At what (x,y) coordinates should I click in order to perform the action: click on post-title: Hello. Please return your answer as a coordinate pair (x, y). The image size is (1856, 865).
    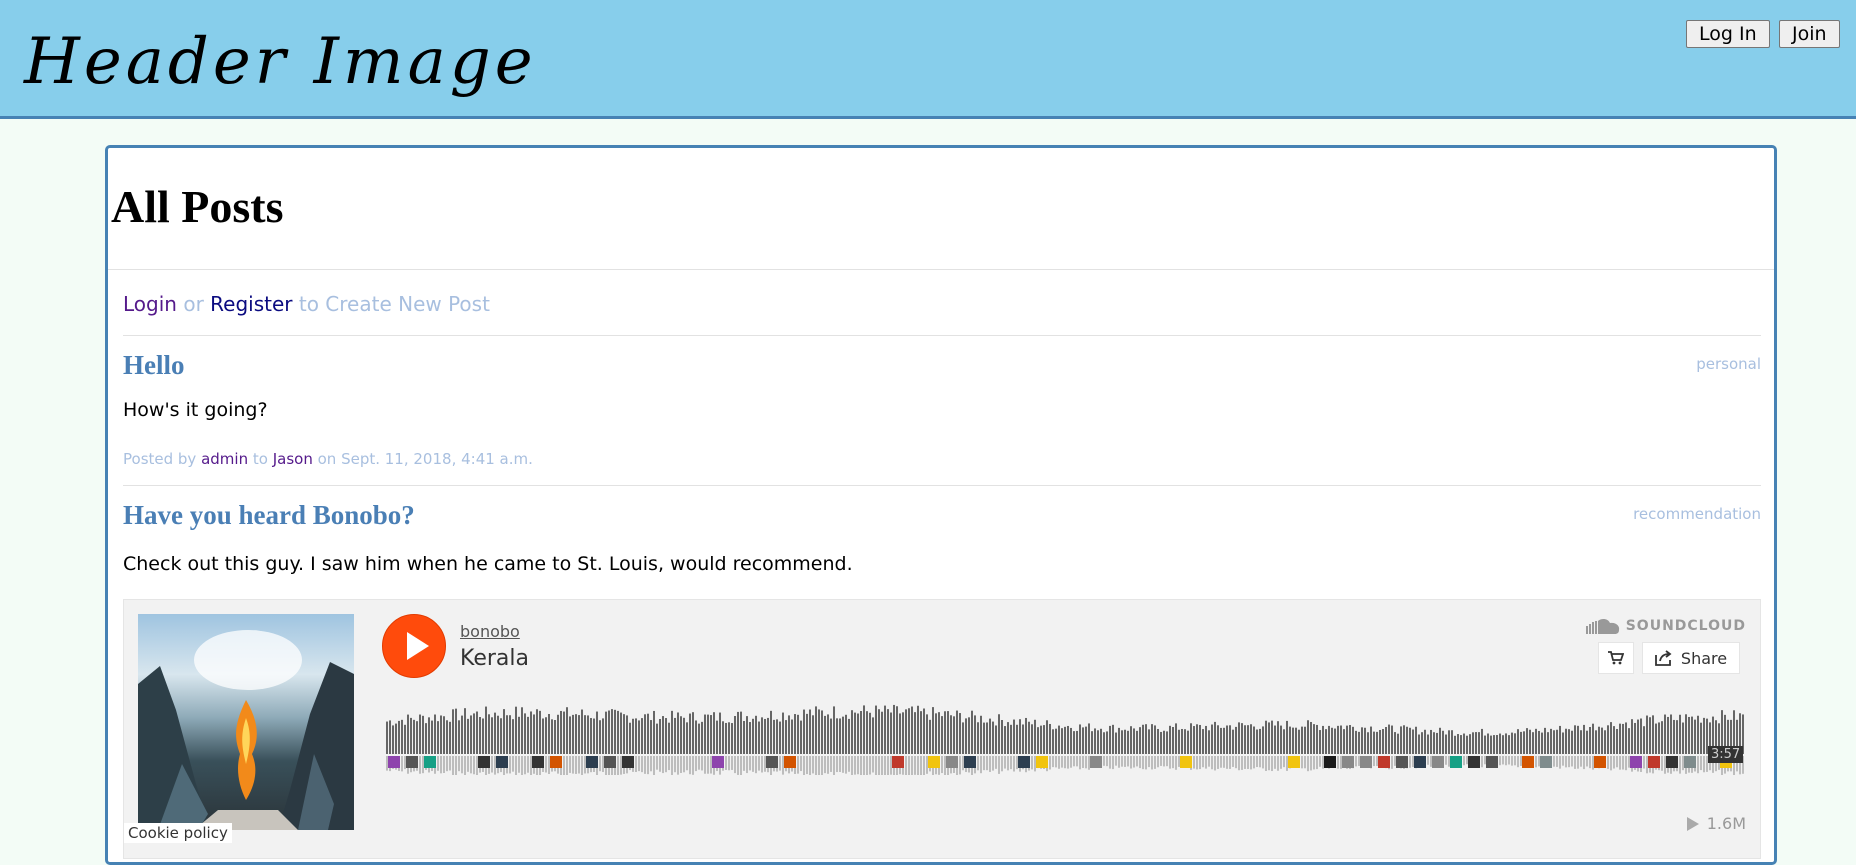
    Looking at the image, I should click on (154, 365).